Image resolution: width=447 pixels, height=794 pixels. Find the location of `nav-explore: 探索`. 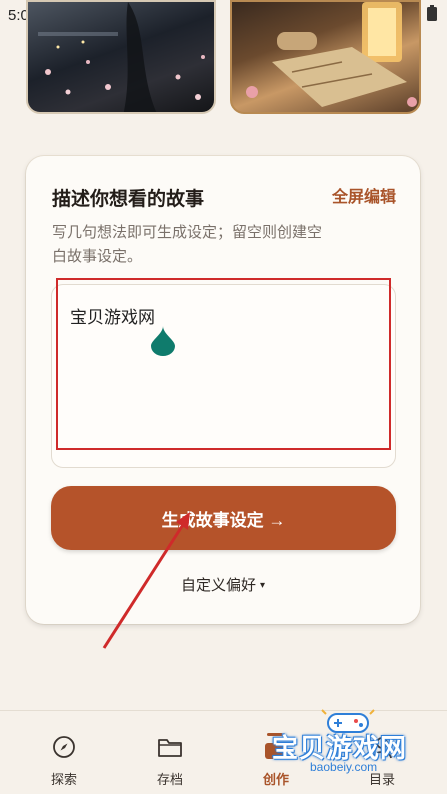

nav-explore: 探索 is located at coordinates (64, 760).